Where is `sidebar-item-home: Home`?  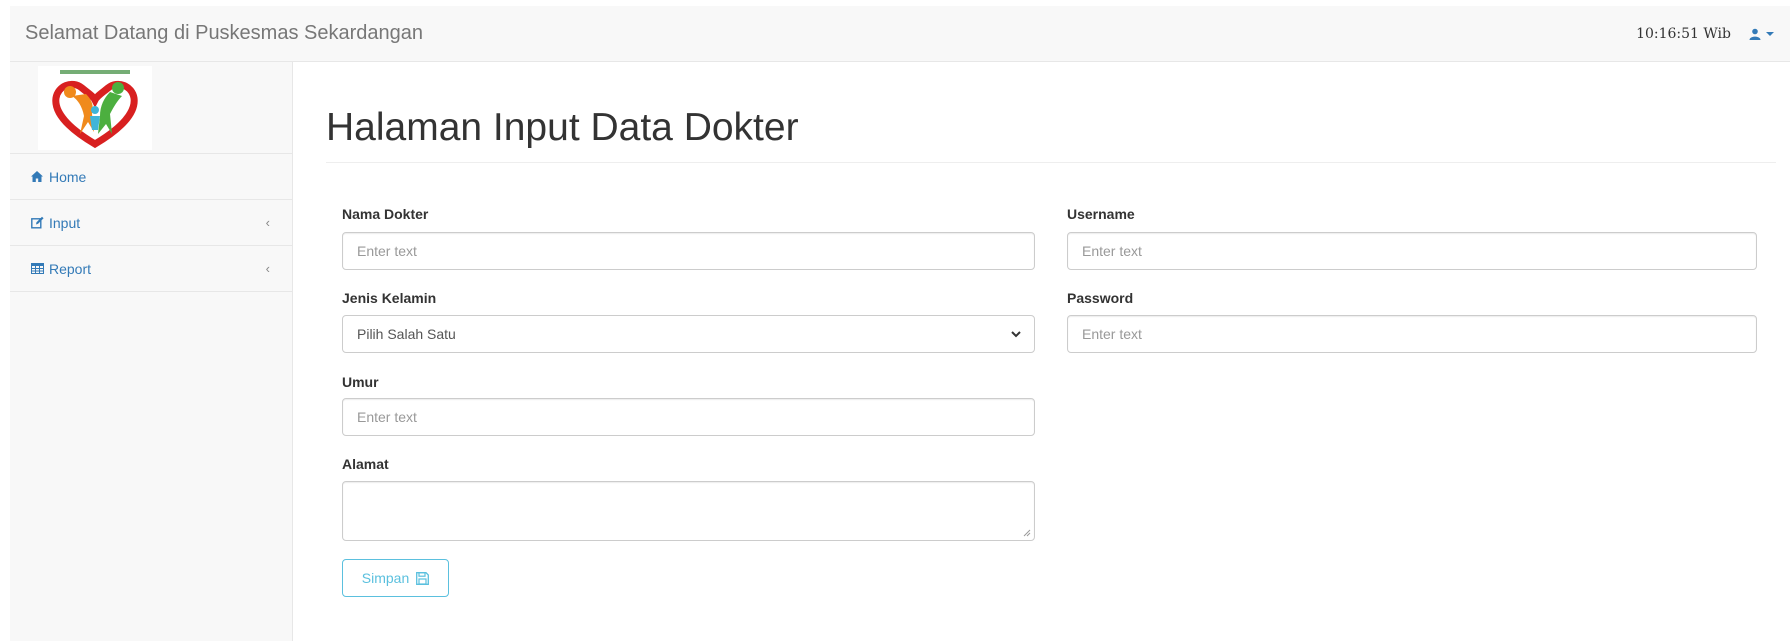
sidebar-item-home: Home is located at coordinates (151, 177).